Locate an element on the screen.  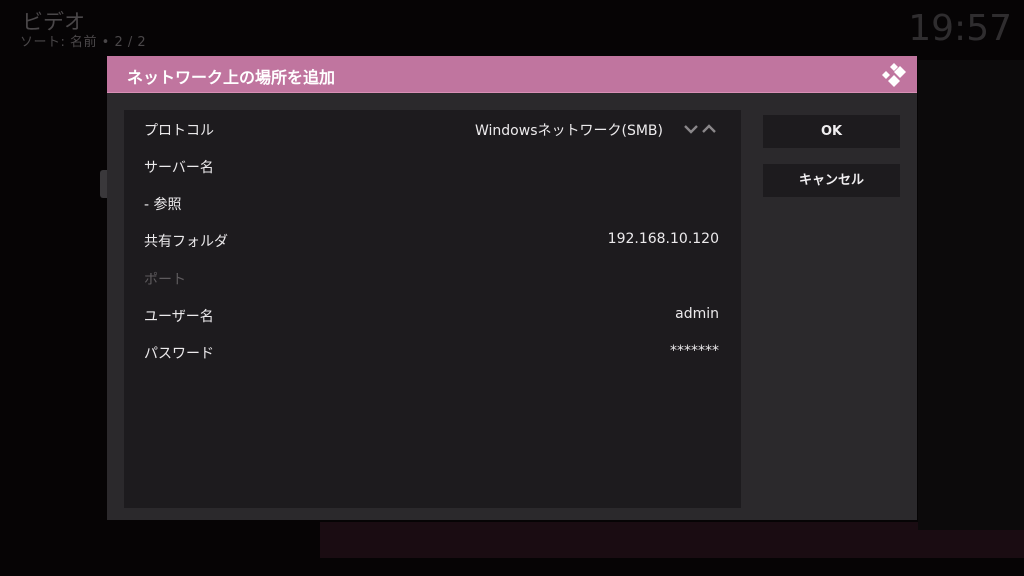
password-label: パスワード is located at coordinates (179, 354).